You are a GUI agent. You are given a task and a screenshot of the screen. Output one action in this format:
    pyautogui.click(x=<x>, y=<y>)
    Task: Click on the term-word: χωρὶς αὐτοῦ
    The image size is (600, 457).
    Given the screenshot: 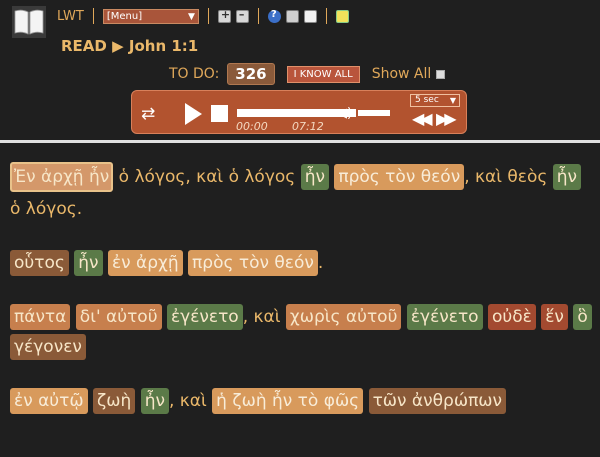 What is the action you would take?
    pyautogui.click(x=343, y=317)
    